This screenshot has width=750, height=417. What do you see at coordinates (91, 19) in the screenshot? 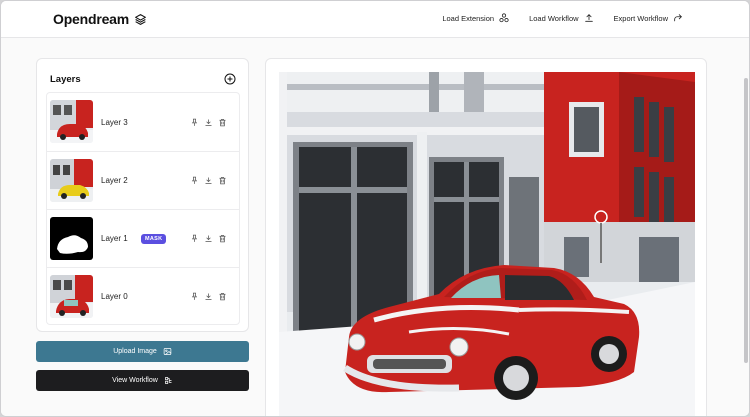
I see `app-title: Opendream` at bounding box center [91, 19].